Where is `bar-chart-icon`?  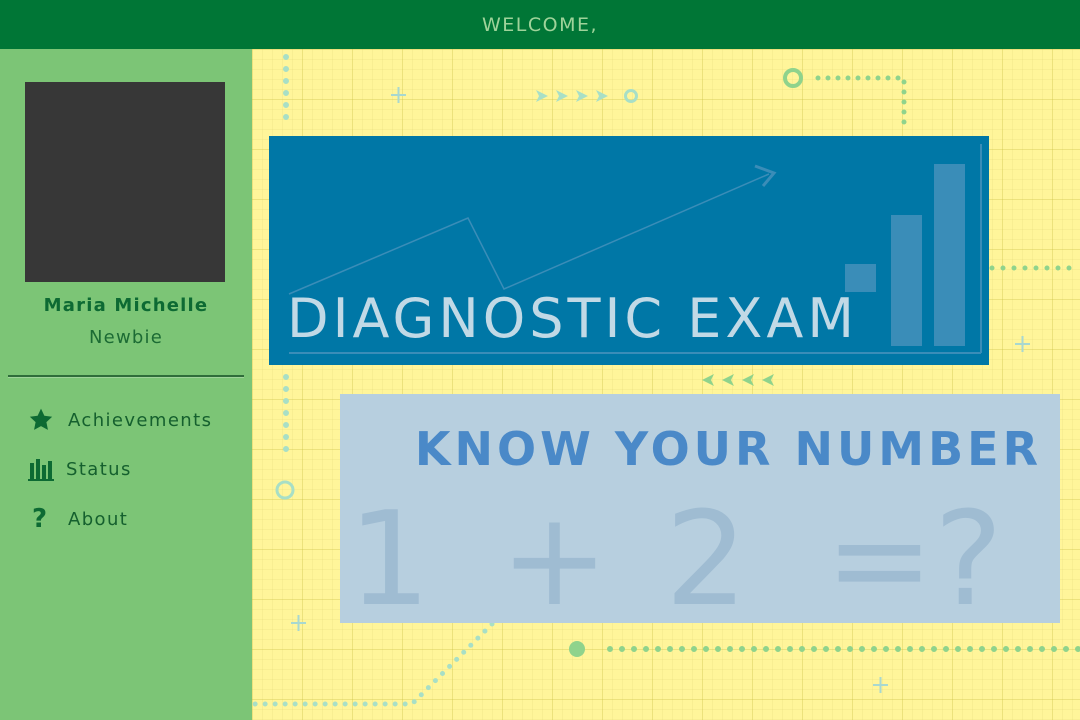
bar-chart-icon is located at coordinates (42, 469).